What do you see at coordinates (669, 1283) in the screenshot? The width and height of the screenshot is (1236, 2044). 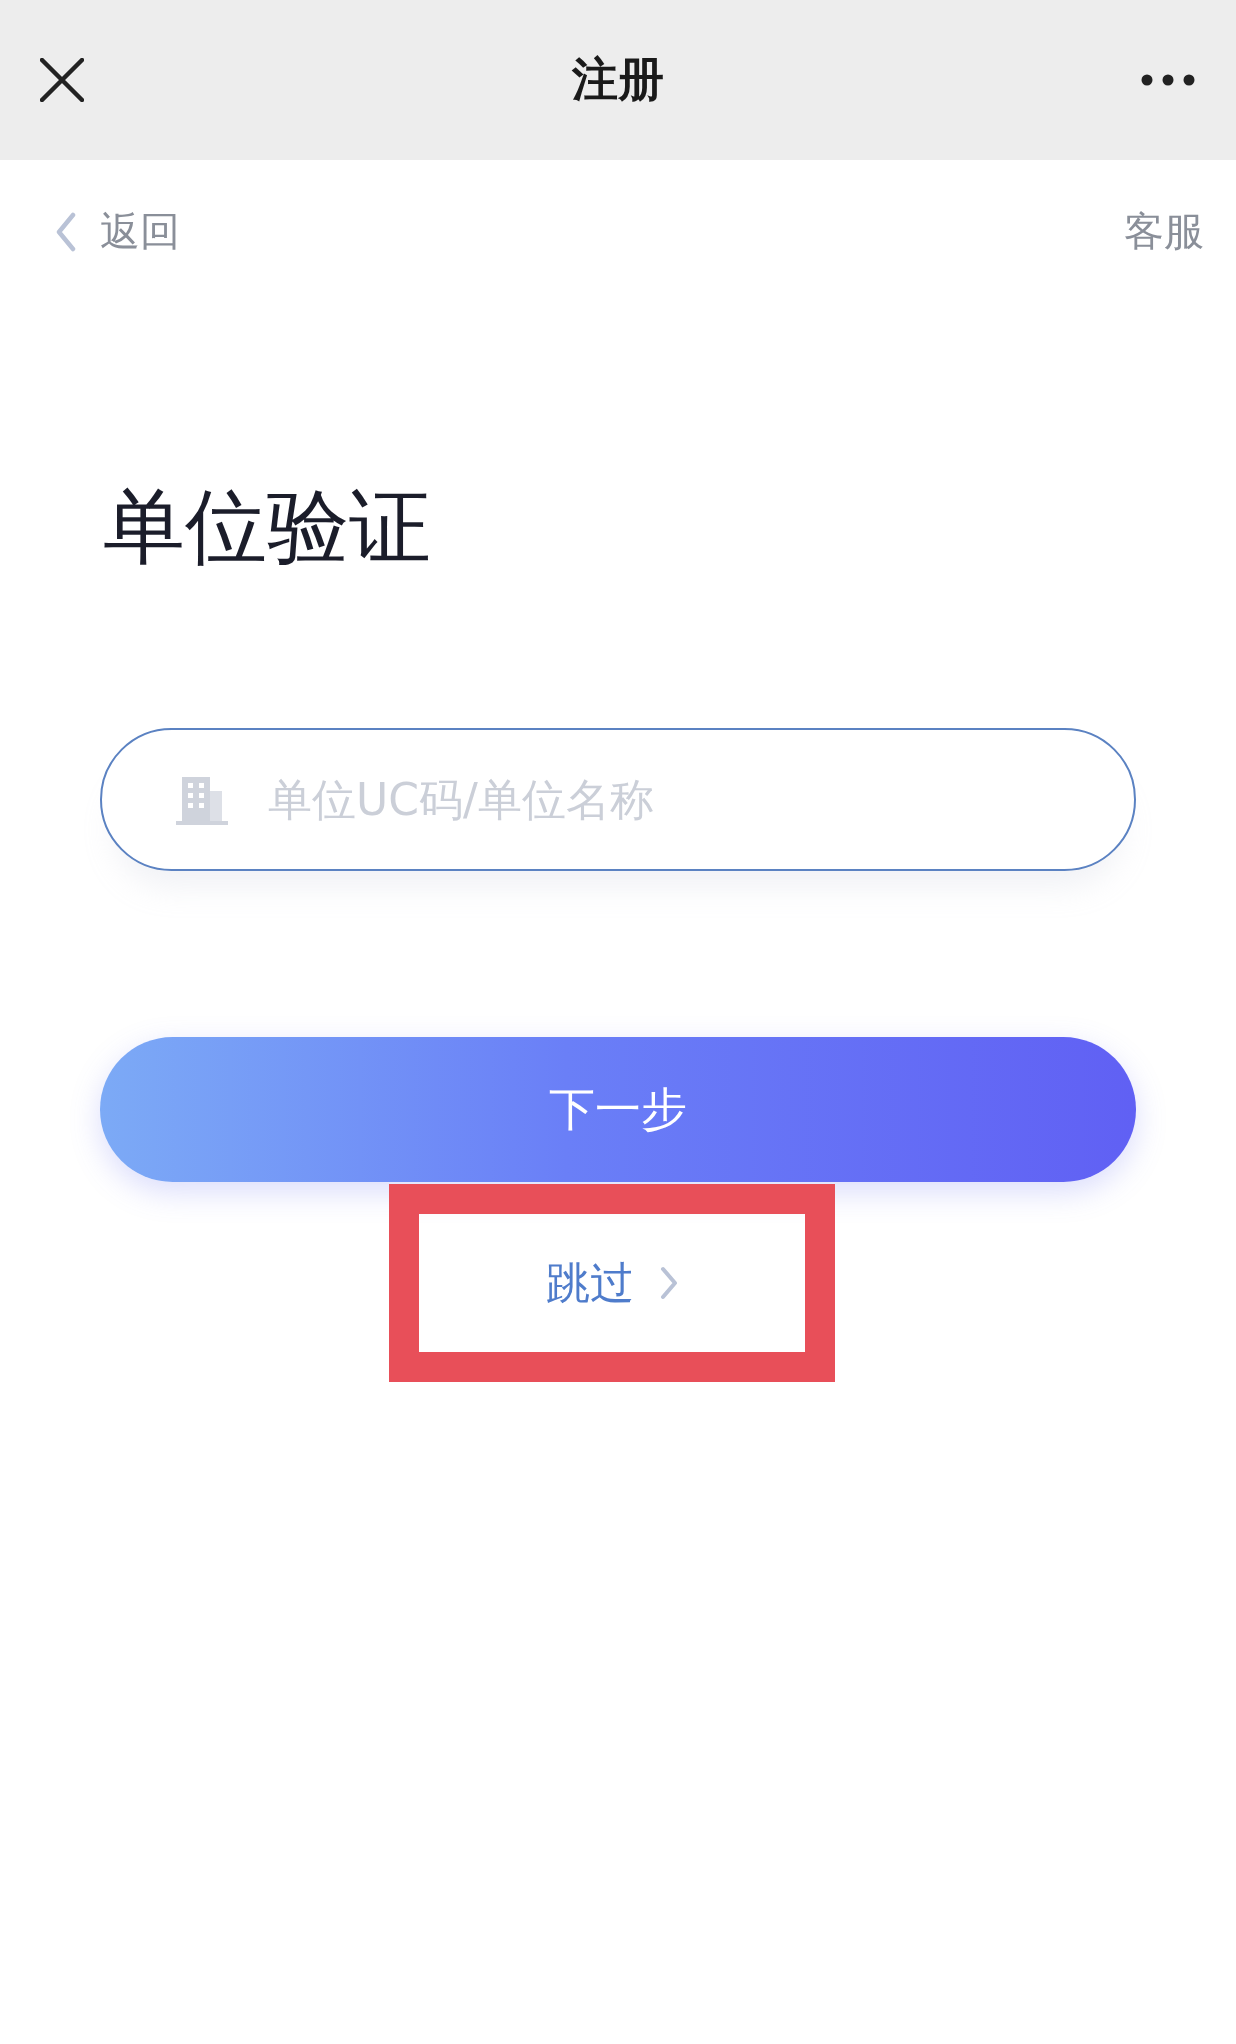 I see `chevron-right-icon` at bounding box center [669, 1283].